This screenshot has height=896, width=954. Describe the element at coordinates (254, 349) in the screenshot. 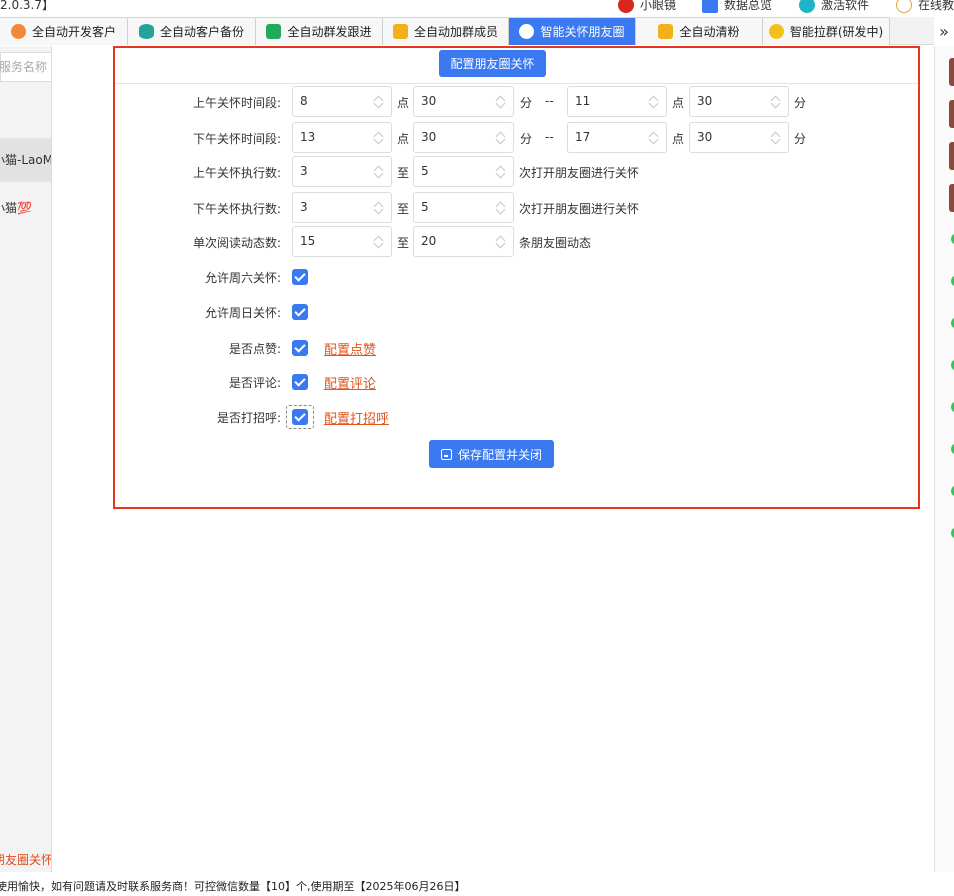

I see `enable-like-label: 是否点赞:` at that location.